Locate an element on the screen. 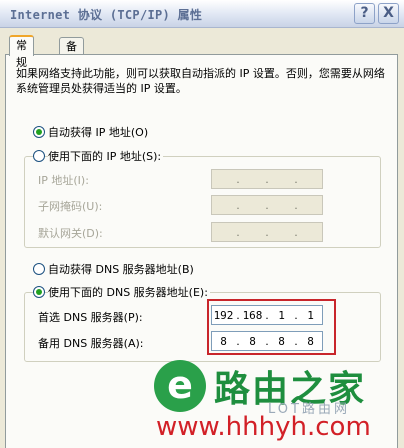 Image resolution: width=404 pixels, height=448 pixels. radio-manual-dns: 使用下面的 DNS 服务器地址(E): is located at coordinates (121, 292).